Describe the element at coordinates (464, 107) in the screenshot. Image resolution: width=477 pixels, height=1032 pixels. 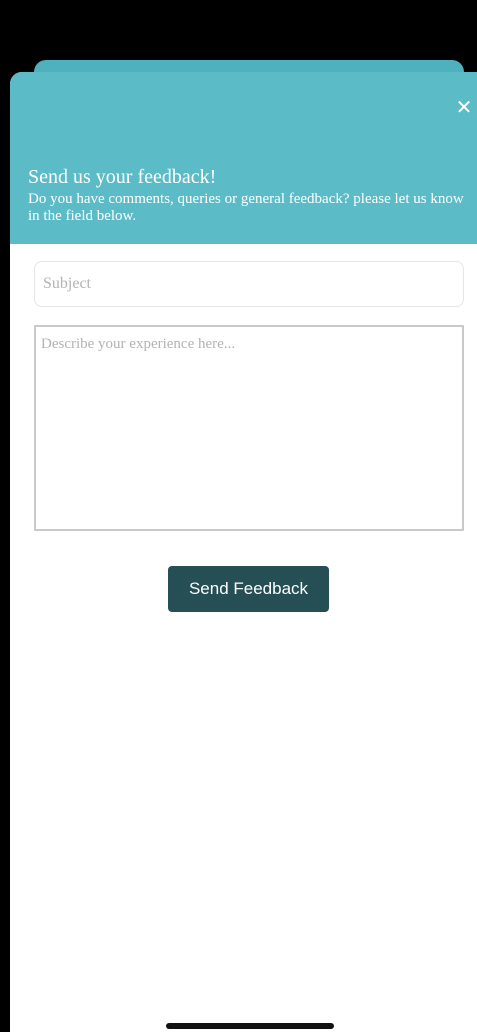
I see `close-icon: ✕` at that location.